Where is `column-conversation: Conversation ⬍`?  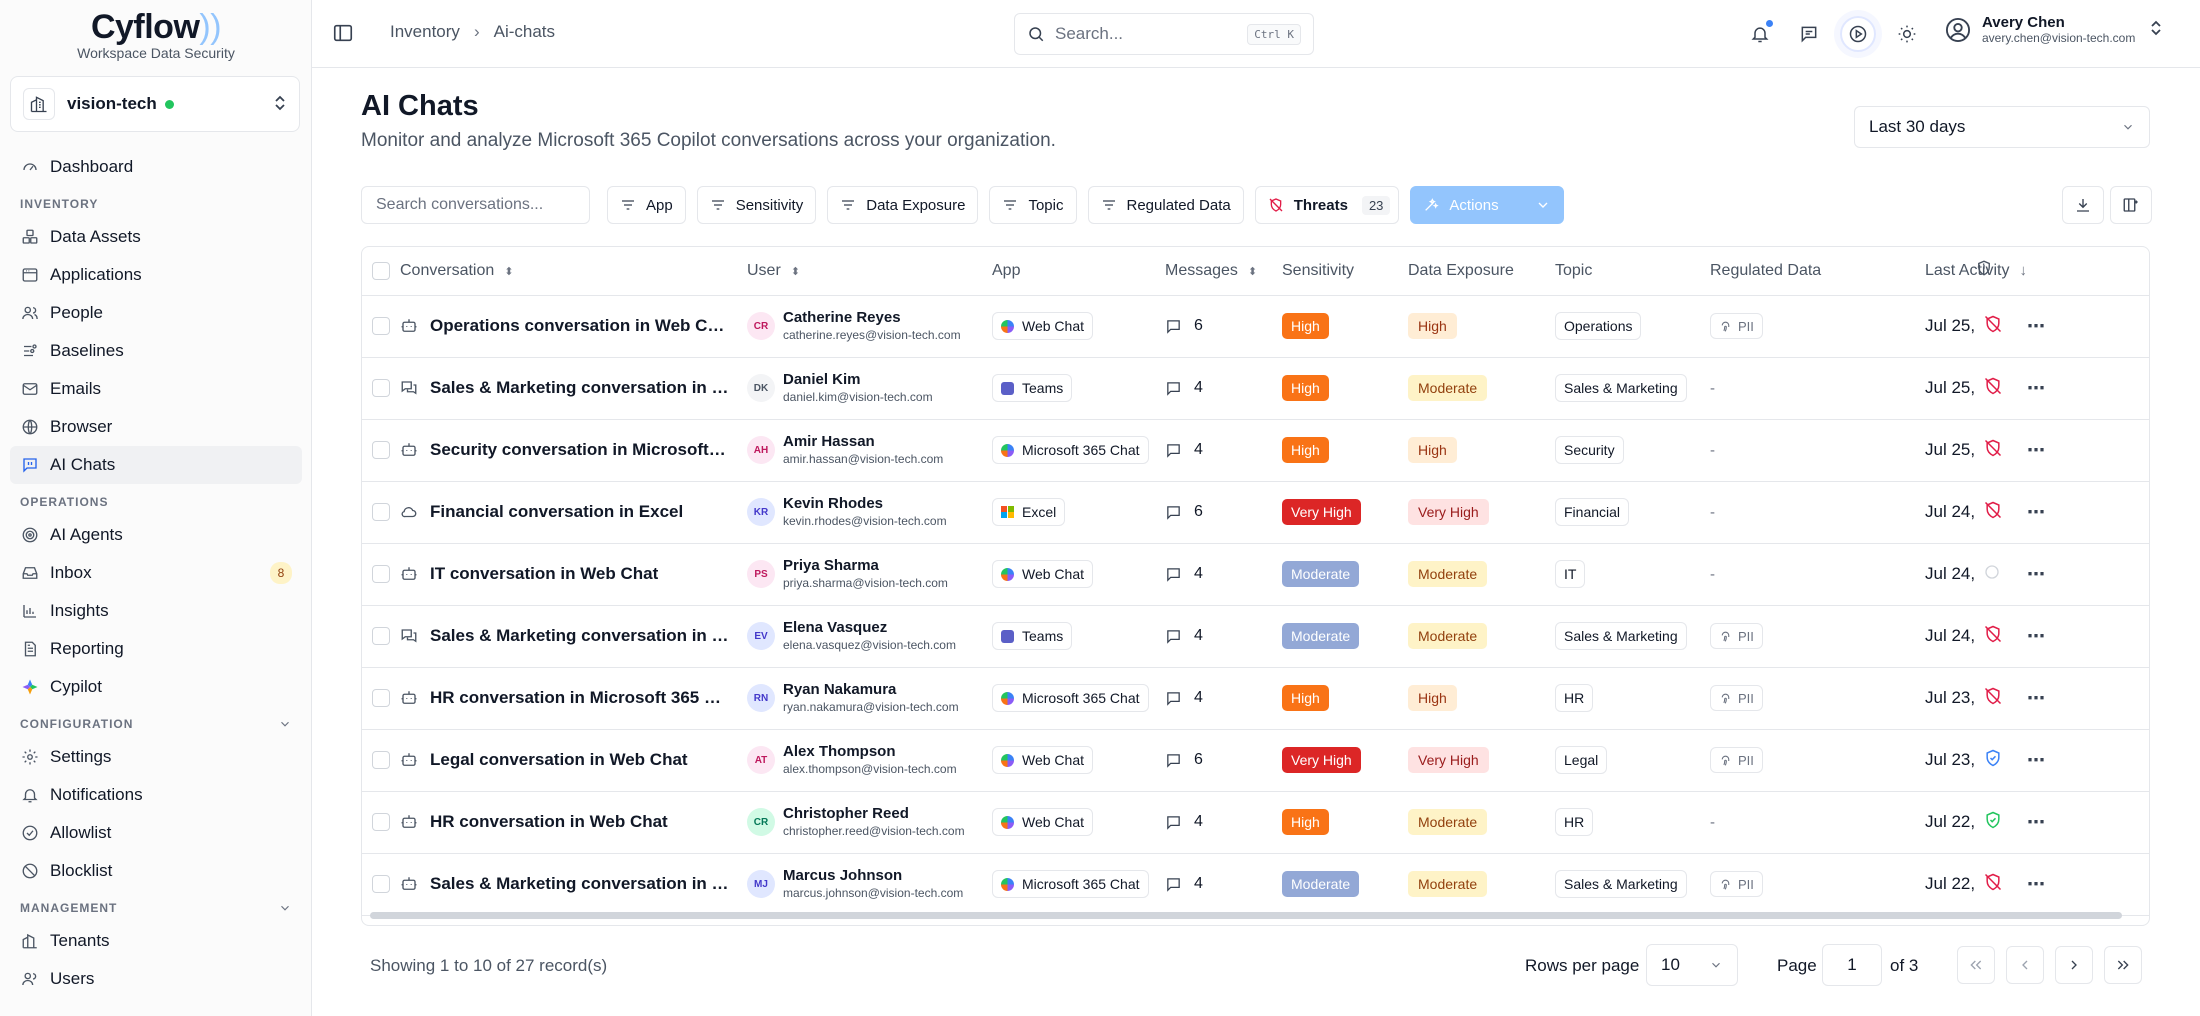 column-conversation: Conversation ⬍ is located at coordinates (573, 271).